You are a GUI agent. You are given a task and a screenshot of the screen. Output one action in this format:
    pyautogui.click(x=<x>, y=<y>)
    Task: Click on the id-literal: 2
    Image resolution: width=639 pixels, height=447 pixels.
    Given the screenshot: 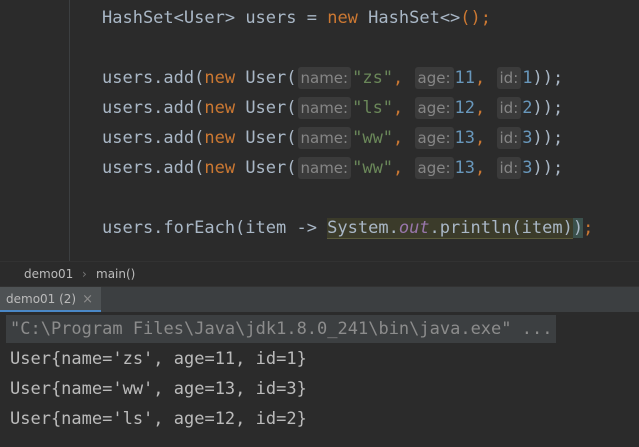 What is the action you would take?
    pyautogui.click(x=527, y=108)
    